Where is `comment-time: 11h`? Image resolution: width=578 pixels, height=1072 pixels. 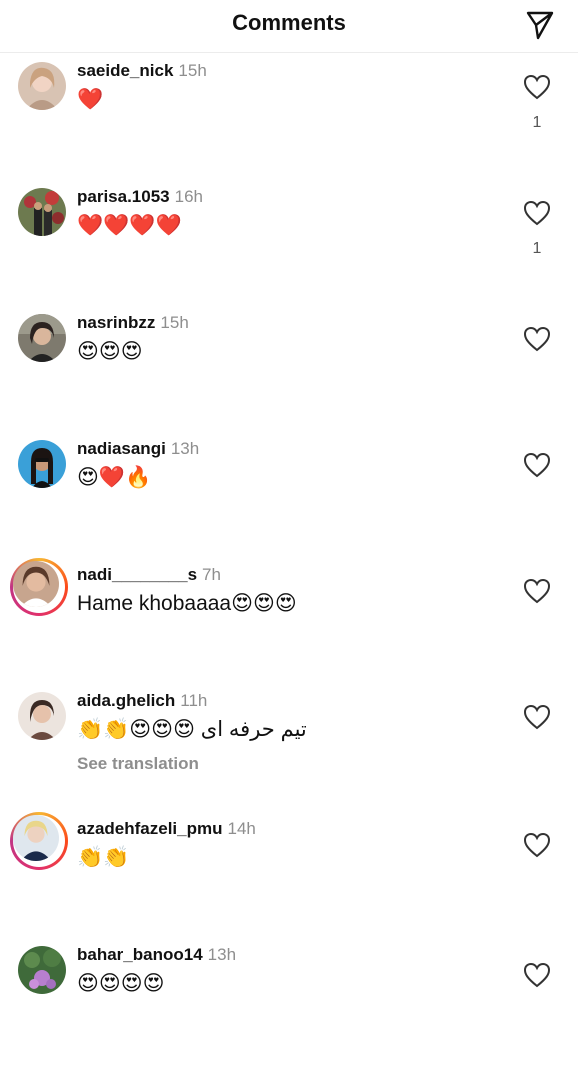
comment-time: 11h is located at coordinates (194, 700).